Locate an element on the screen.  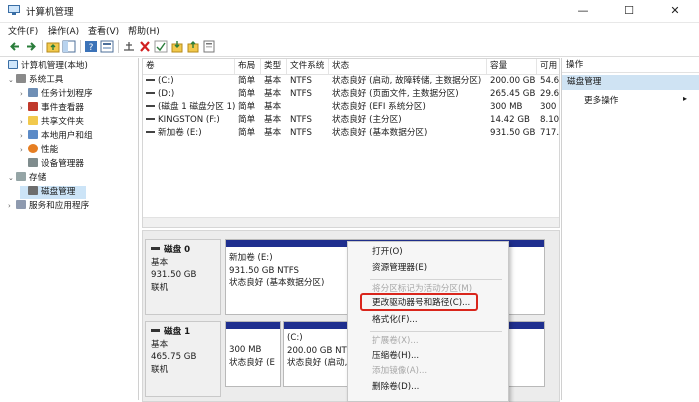
tree-item-shared-folders: › 共享文件夹 is located at coordinates (52, 122).